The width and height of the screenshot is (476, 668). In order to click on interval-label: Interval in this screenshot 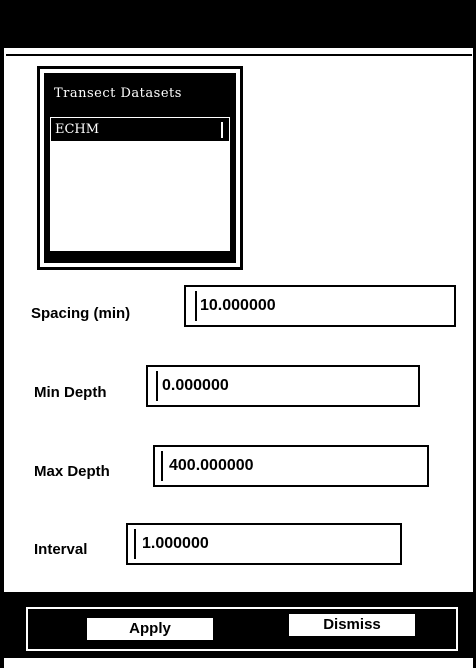, I will do `click(61, 549)`.